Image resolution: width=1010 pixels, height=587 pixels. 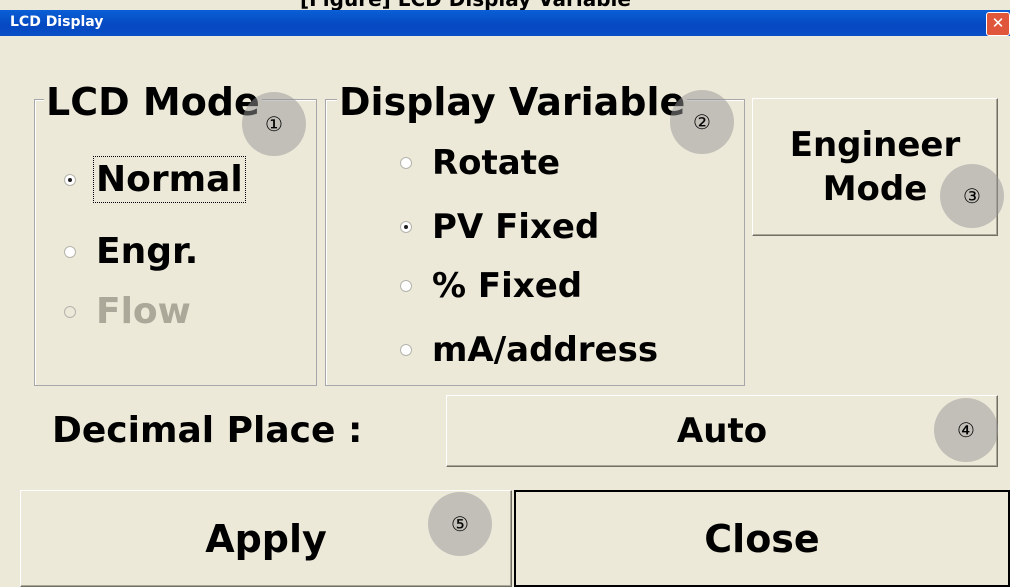 What do you see at coordinates (966, 430) in the screenshot?
I see `callout-marker-4: ④` at bounding box center [966, 430].